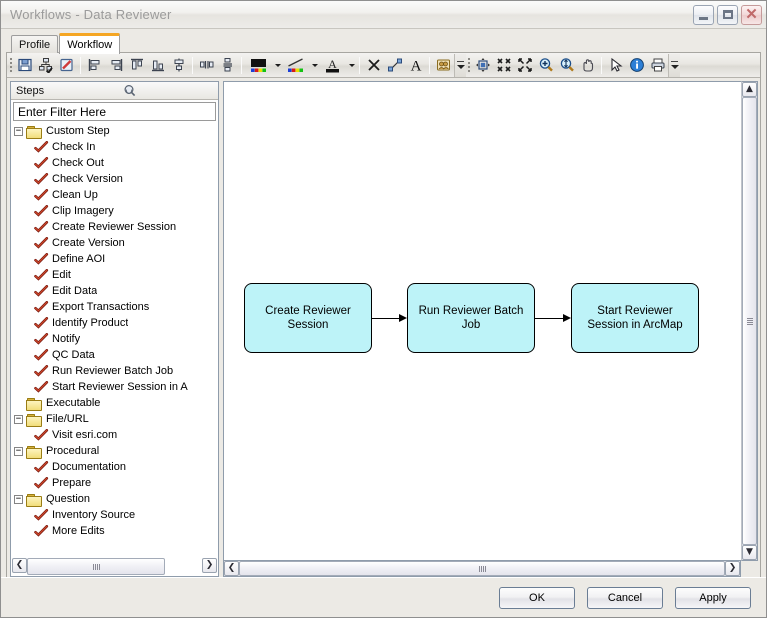  Describe the element at coordinates (227, 65) in the screenshot. I see `distribute-vertical-icon` at that location.